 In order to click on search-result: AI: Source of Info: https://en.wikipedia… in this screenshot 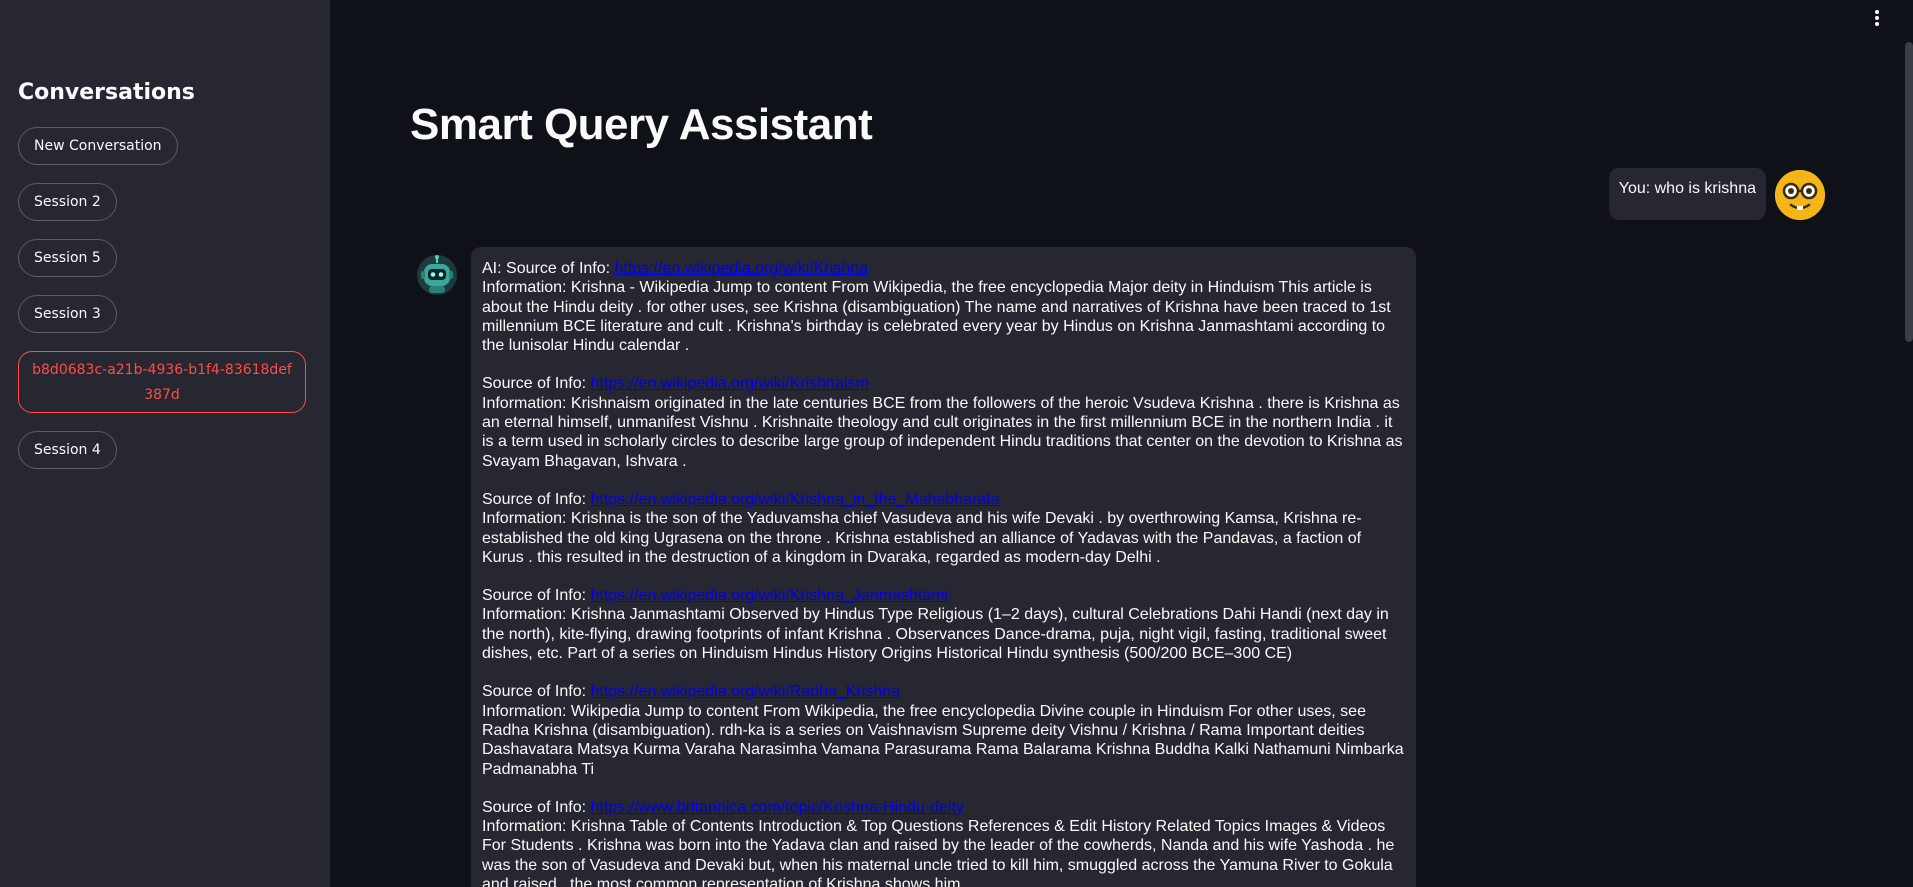, I will do `click(944, 307)`.